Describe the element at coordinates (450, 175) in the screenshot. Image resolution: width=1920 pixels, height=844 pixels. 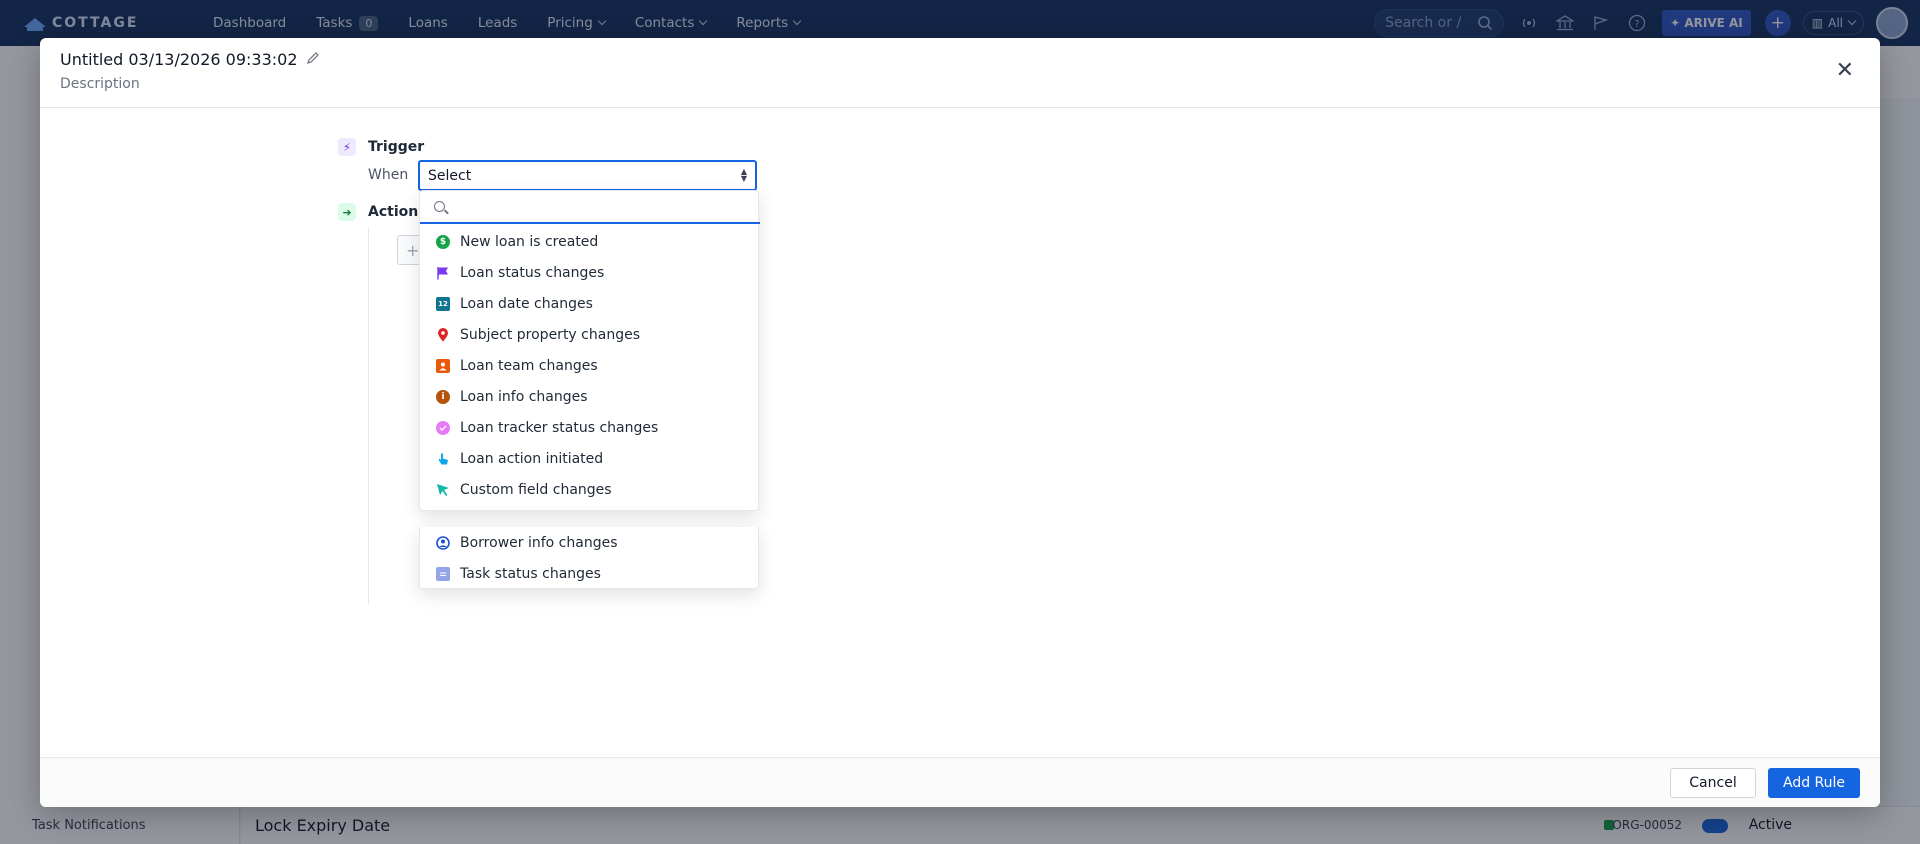
I see `trigger-select-value: Select` at that location.